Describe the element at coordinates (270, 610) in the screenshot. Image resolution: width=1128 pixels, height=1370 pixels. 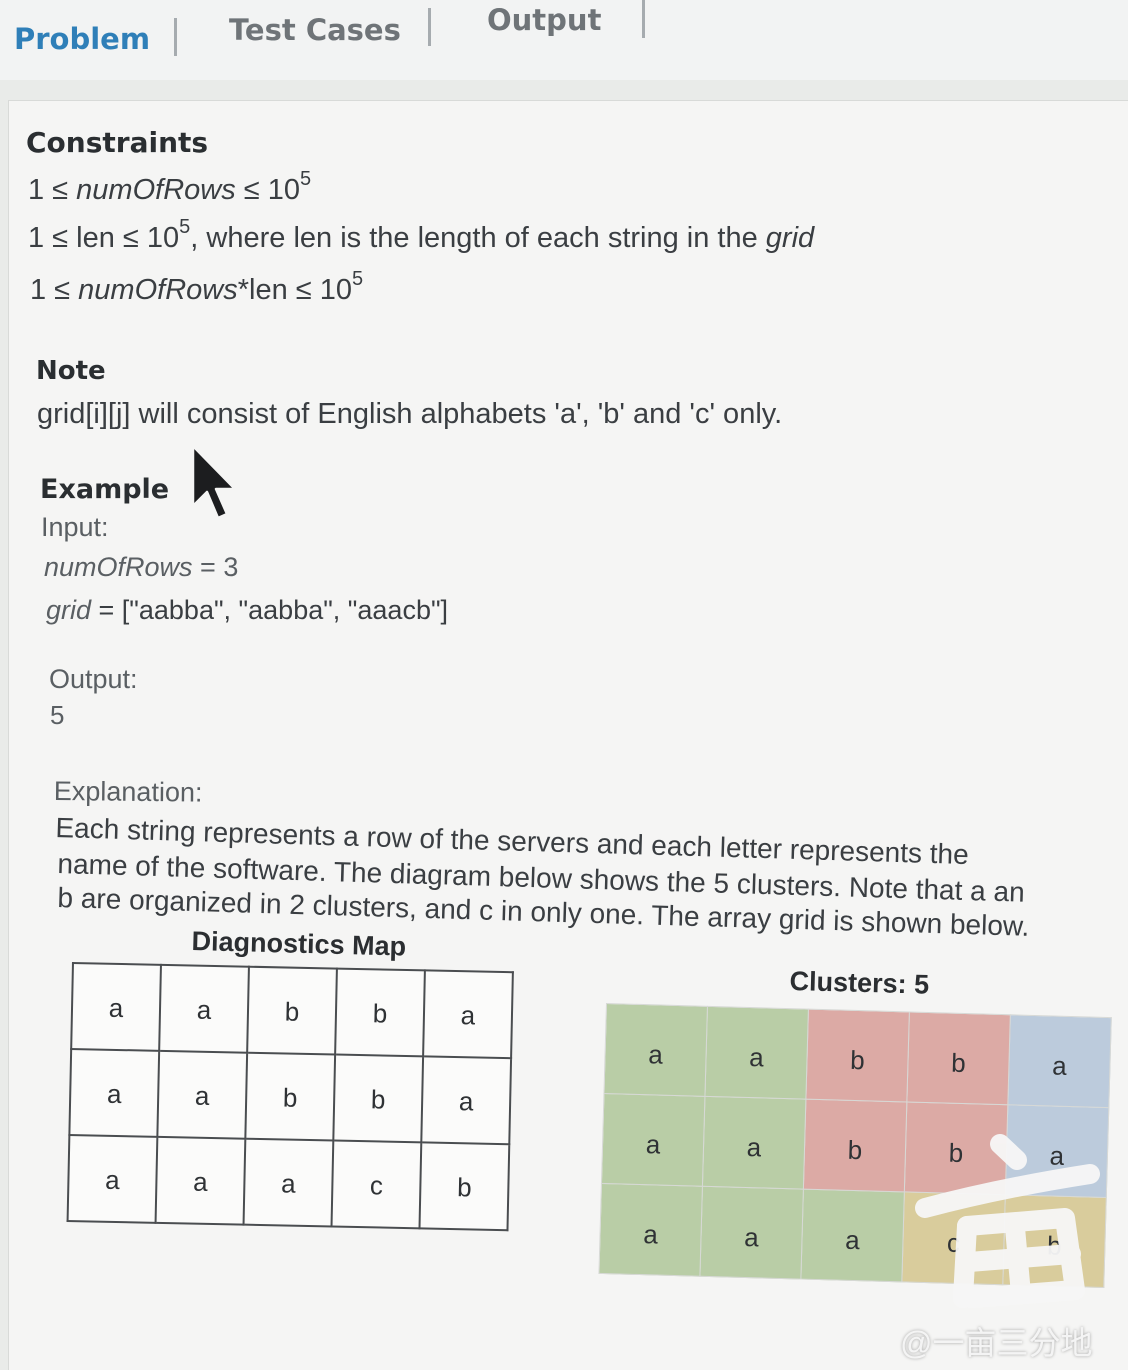
I see `input-value: = ["aabba", "aabba", "aaacb"]` at that location.